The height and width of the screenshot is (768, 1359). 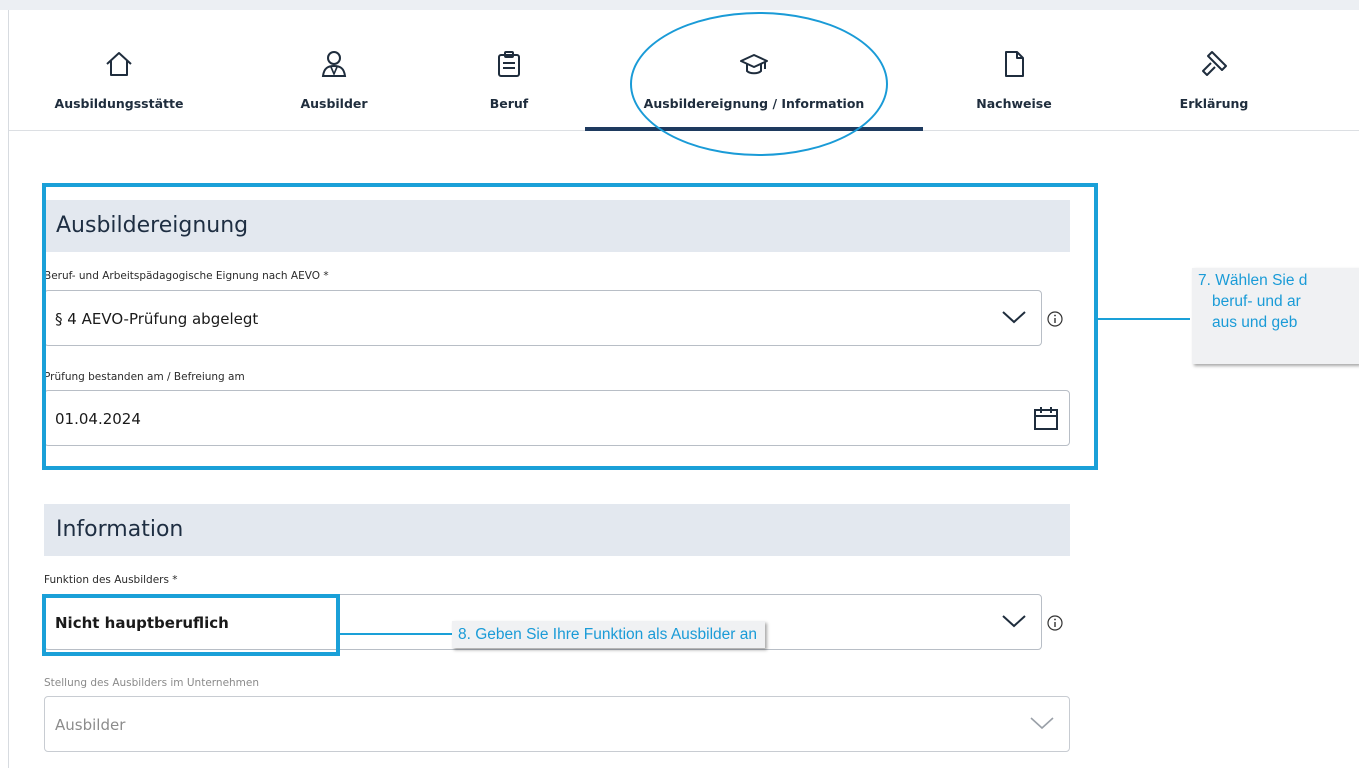 I want to click on tab-nachweise: Nachweise, so click(x=1014, y=70).